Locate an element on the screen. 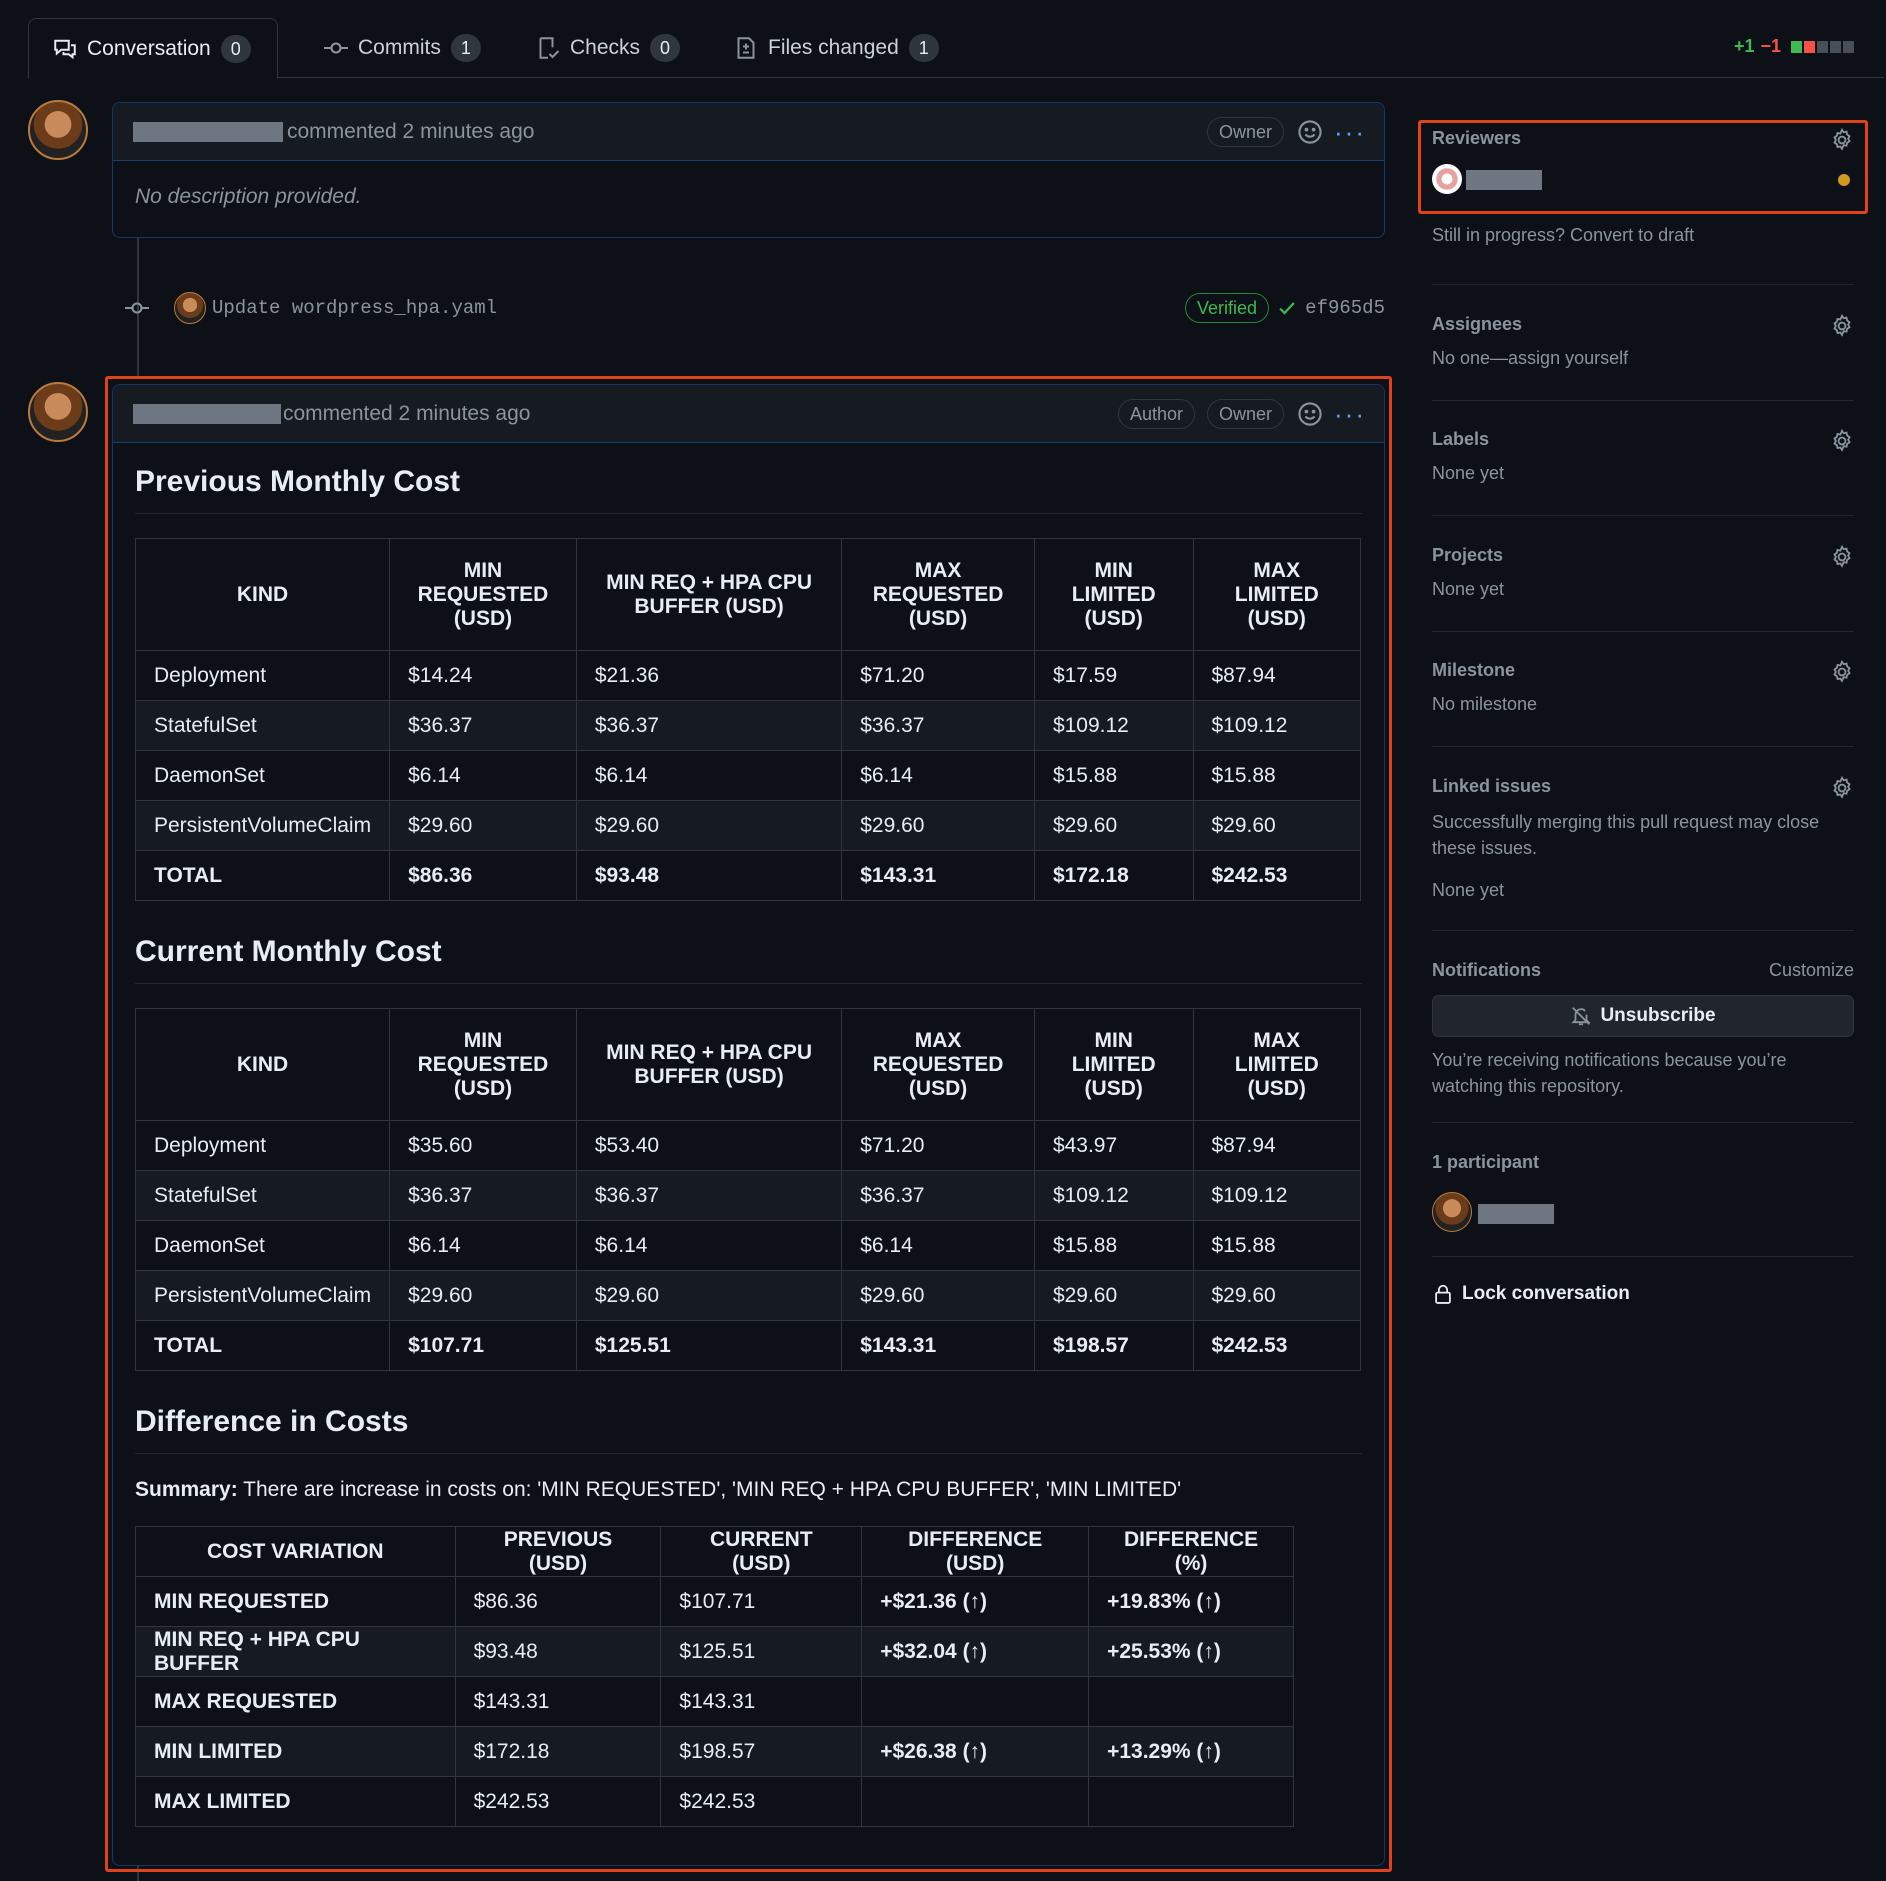 This screenshot has height=1881, width=1886. unsubscribe-button: Unsubscribe is located at coordinates (1643, 1016).